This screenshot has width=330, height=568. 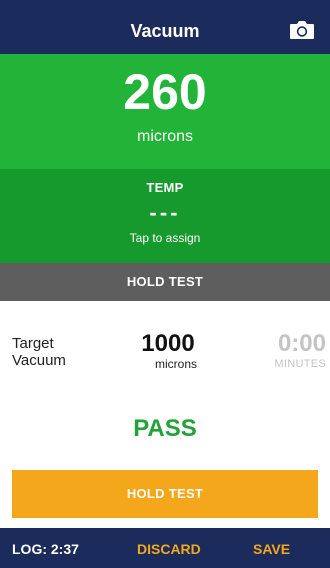 What do you see at coordinates (165, 238) in the screenshot?
I see `temp-hint: Tap to assign` at bounding box center [165, 238].